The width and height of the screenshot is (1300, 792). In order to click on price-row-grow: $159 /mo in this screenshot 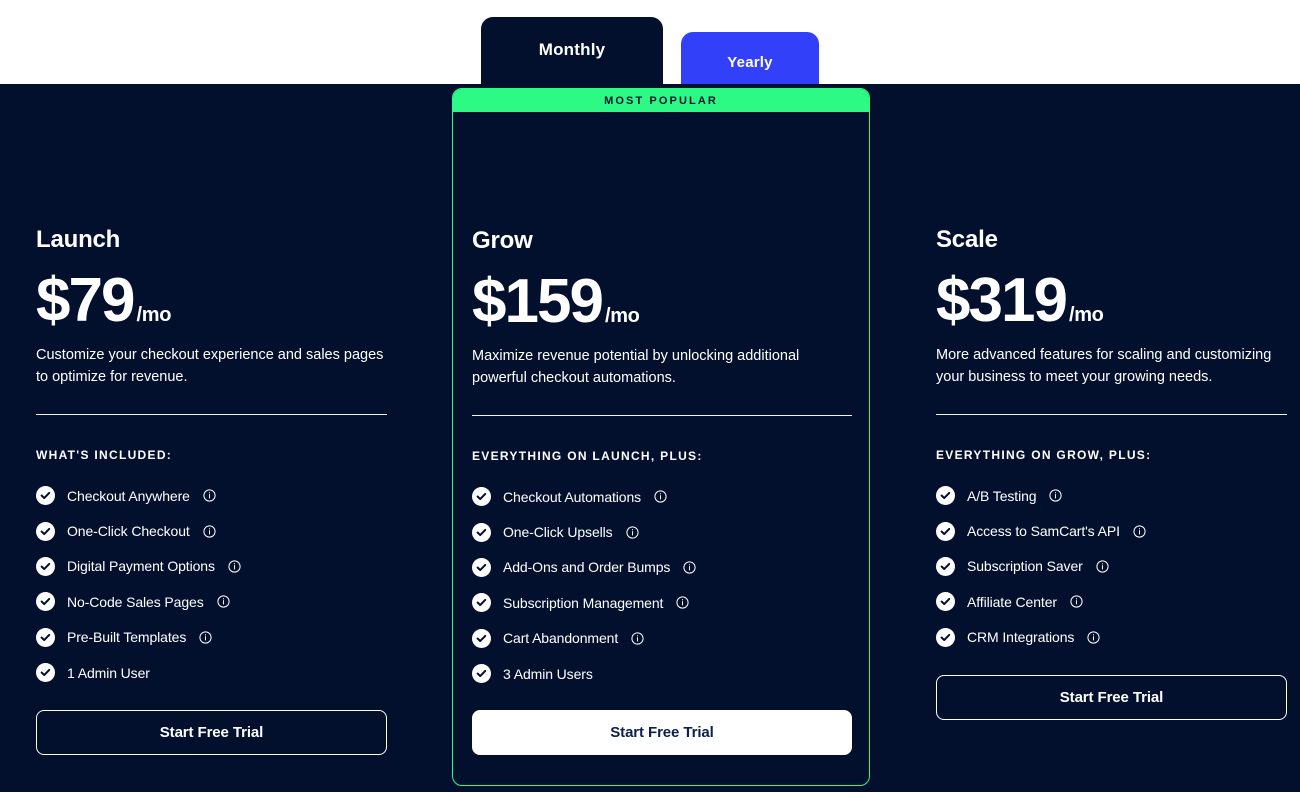, I will do `click(556, 302)`.